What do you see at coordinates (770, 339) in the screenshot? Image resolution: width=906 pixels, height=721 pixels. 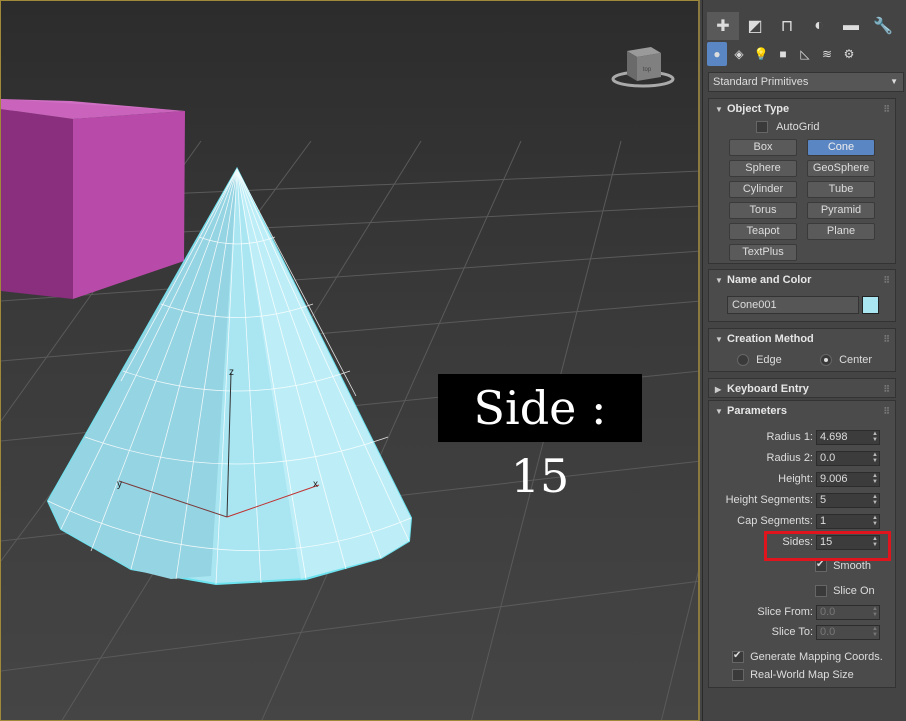 I see `creation-method-title: Creation Method` at bounding box center [770, 339].